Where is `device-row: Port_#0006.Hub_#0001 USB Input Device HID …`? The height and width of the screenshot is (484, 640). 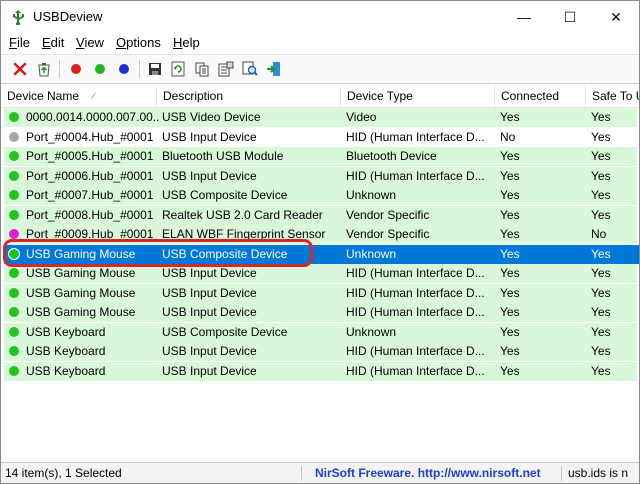
device-row: Port_#0006.Hub_#0001 USB Input Device HID … is located at coordinates (321, 176).